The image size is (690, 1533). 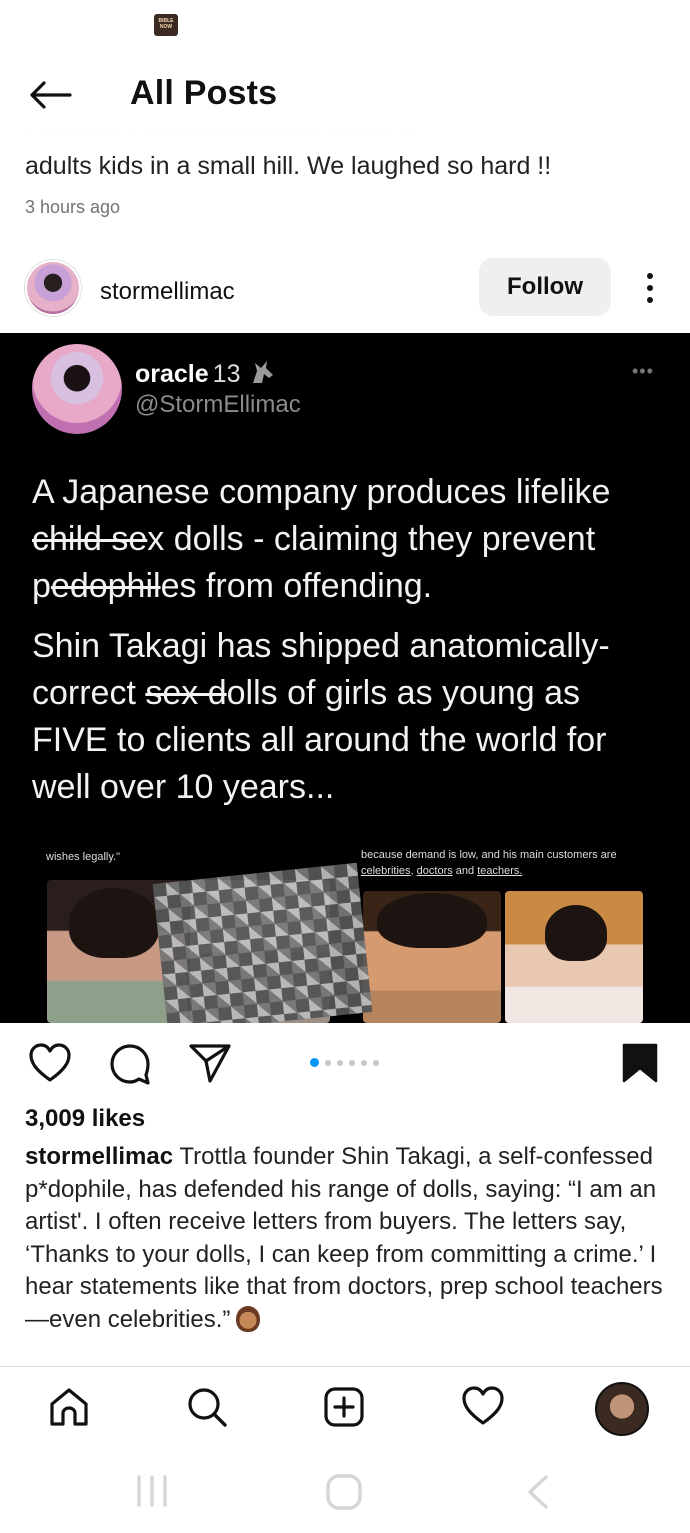 What do you see at coordinates (204, 93) in the screenshot?
I see `page-title: All Posts` at bounding box center [204, 93].